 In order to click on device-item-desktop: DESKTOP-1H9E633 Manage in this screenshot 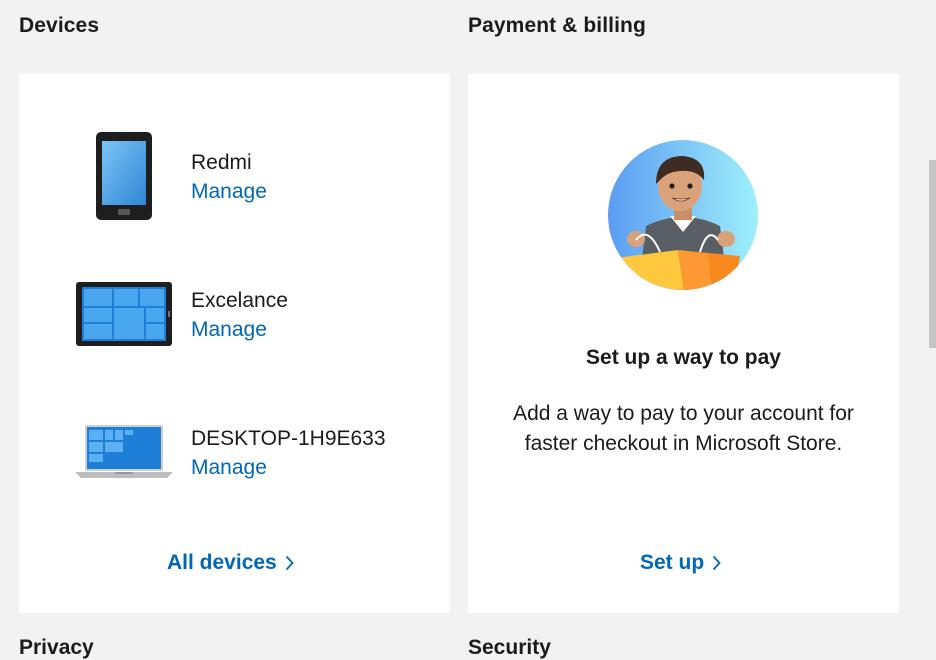, I will do `click(234, 450)`.